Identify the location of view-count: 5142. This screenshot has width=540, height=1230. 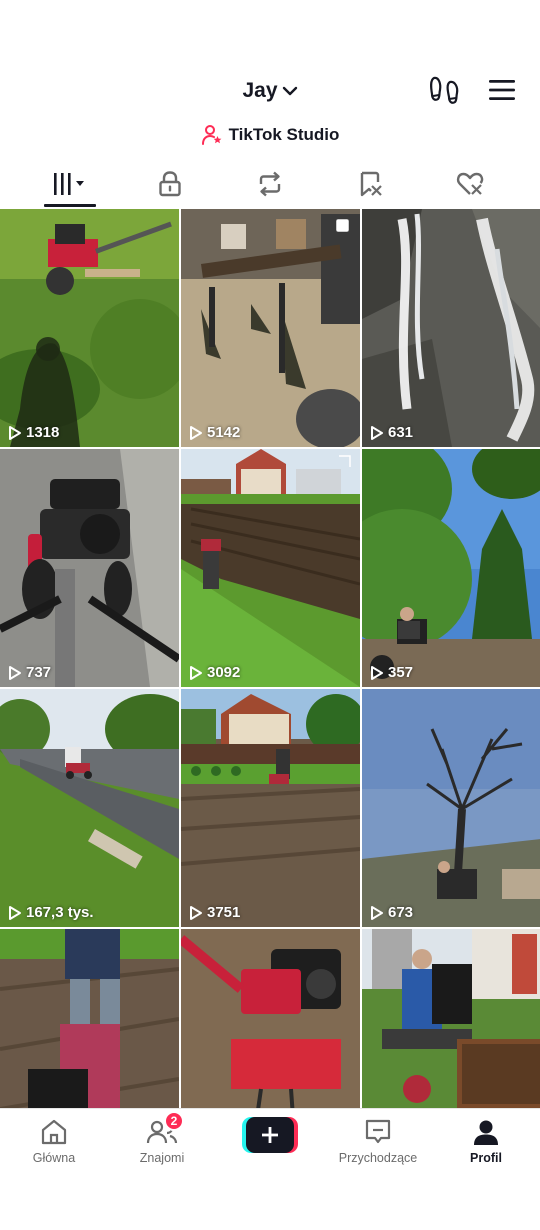
(224, 432).